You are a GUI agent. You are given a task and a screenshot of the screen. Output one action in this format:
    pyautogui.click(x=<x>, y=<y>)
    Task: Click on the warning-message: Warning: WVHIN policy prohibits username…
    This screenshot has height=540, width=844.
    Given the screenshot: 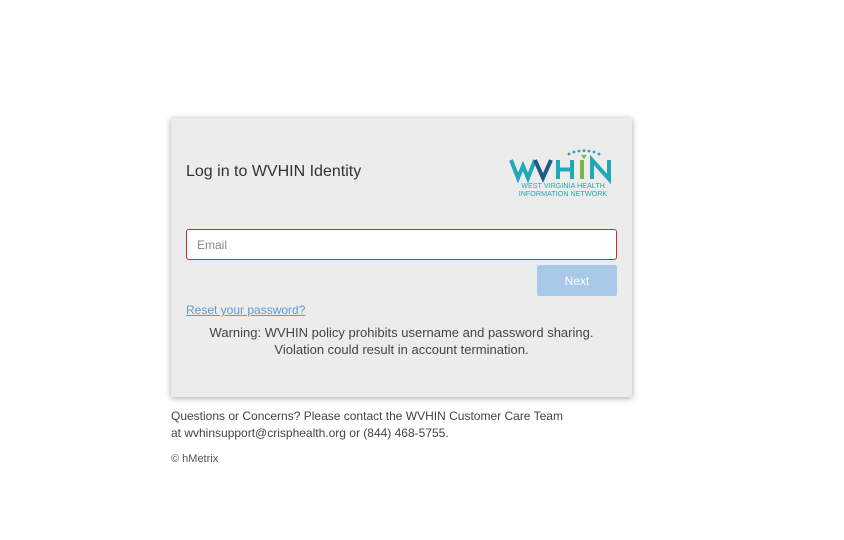 What is the action you would take?
    pyautogui.click(x=401, y=341)
    